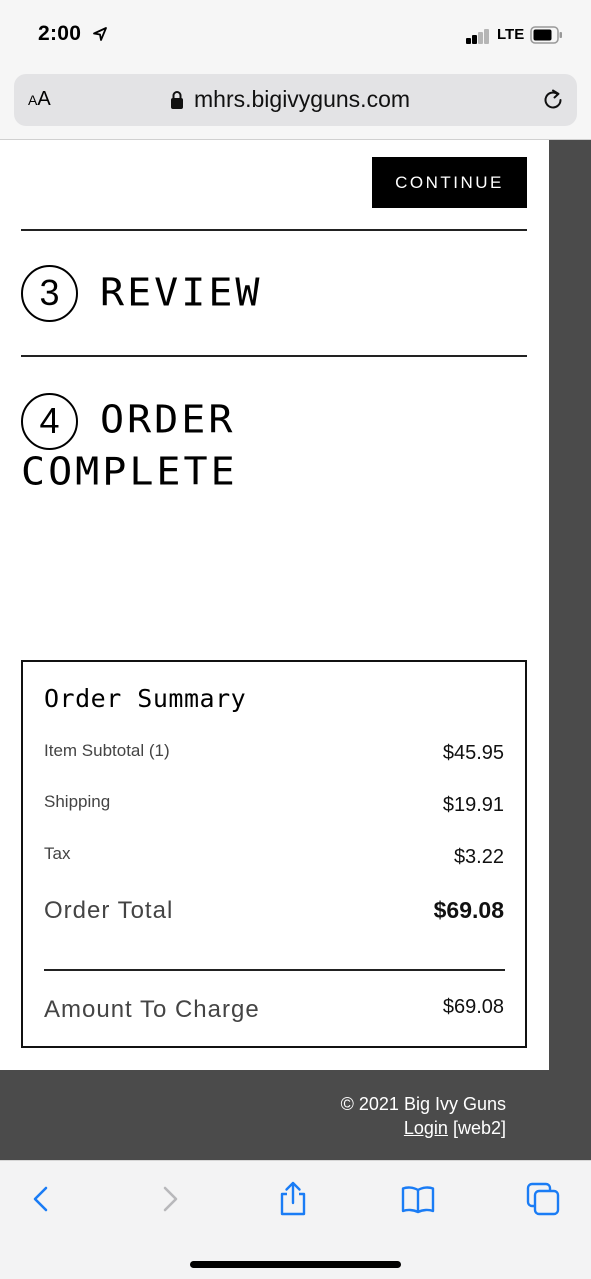 The width and height of the screenshot is (591, 1279). Describe the element at coordinates (478, 857) in the screenshot. I see `tax-value: $3.22` at that location.